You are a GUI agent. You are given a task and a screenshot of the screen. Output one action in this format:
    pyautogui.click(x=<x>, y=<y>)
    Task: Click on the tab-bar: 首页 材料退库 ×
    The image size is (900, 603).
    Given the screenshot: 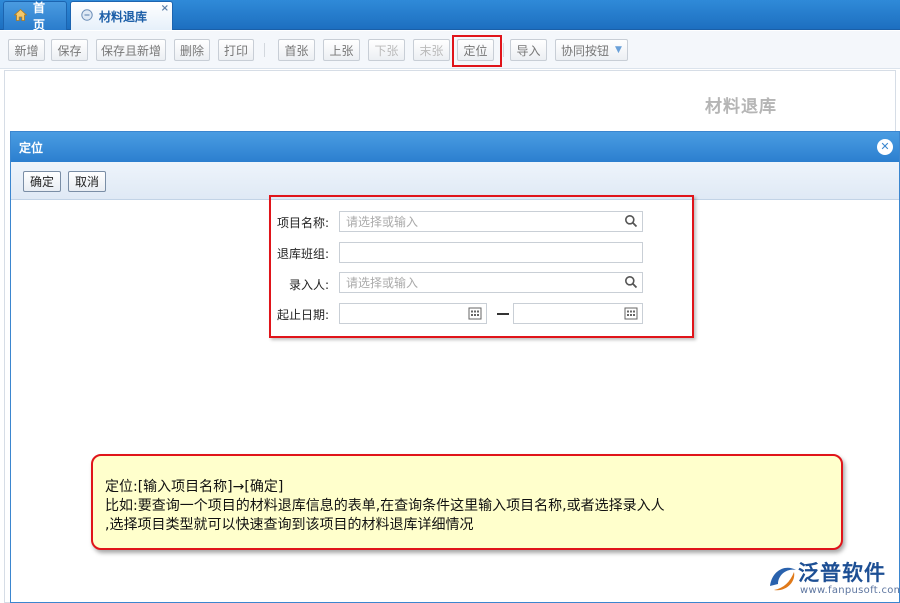 What is the action you would take?
    pyautogui.click(x=450, y=16)
    